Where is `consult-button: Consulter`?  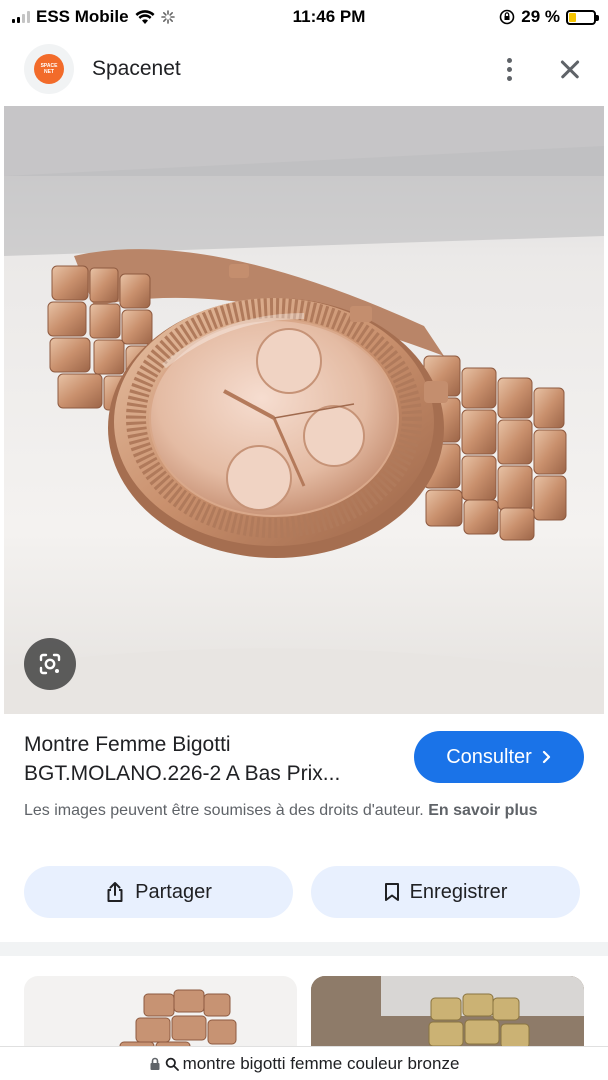
consult-button: Consulter is located at coordinates (499, 757).